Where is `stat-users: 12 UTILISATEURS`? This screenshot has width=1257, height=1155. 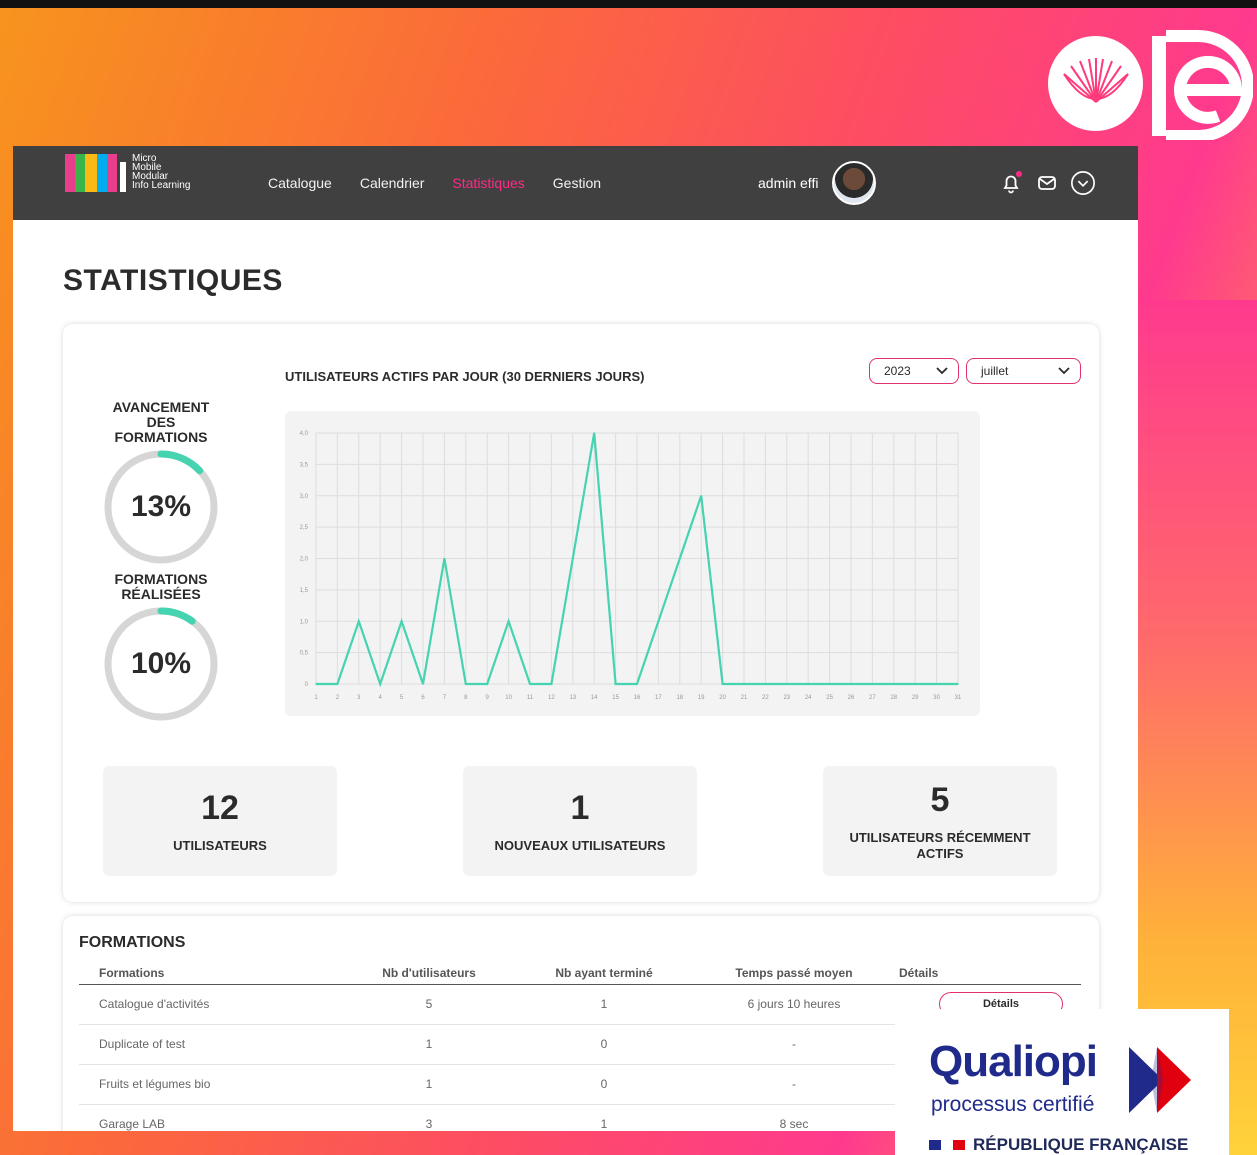
stat-users: 12 UTILISATEURS is located at coordinates (220, 821).